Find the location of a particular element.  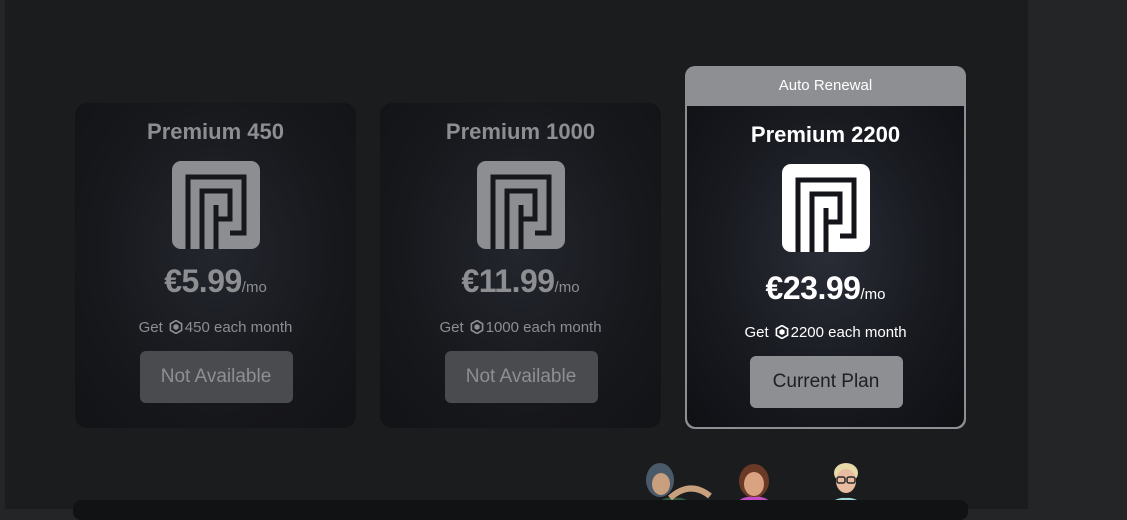

plan-title: Premium 2200 is located at coordinates (825, 134).